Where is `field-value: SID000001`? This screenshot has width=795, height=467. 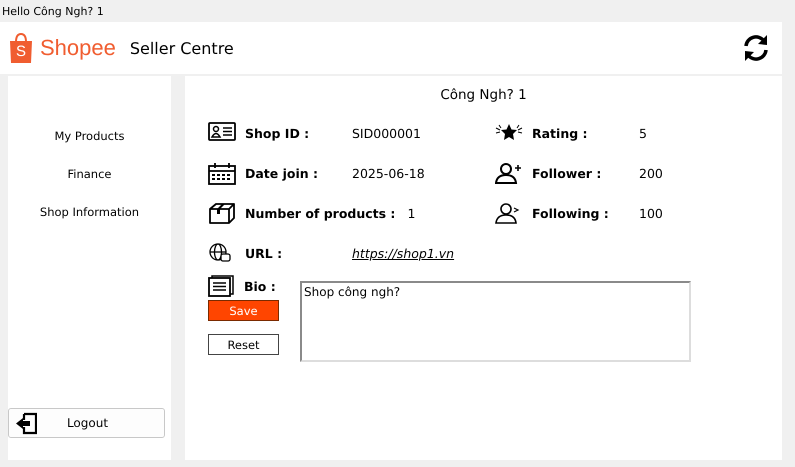 field-value: SID000001 is located at coordinates (386, 133).